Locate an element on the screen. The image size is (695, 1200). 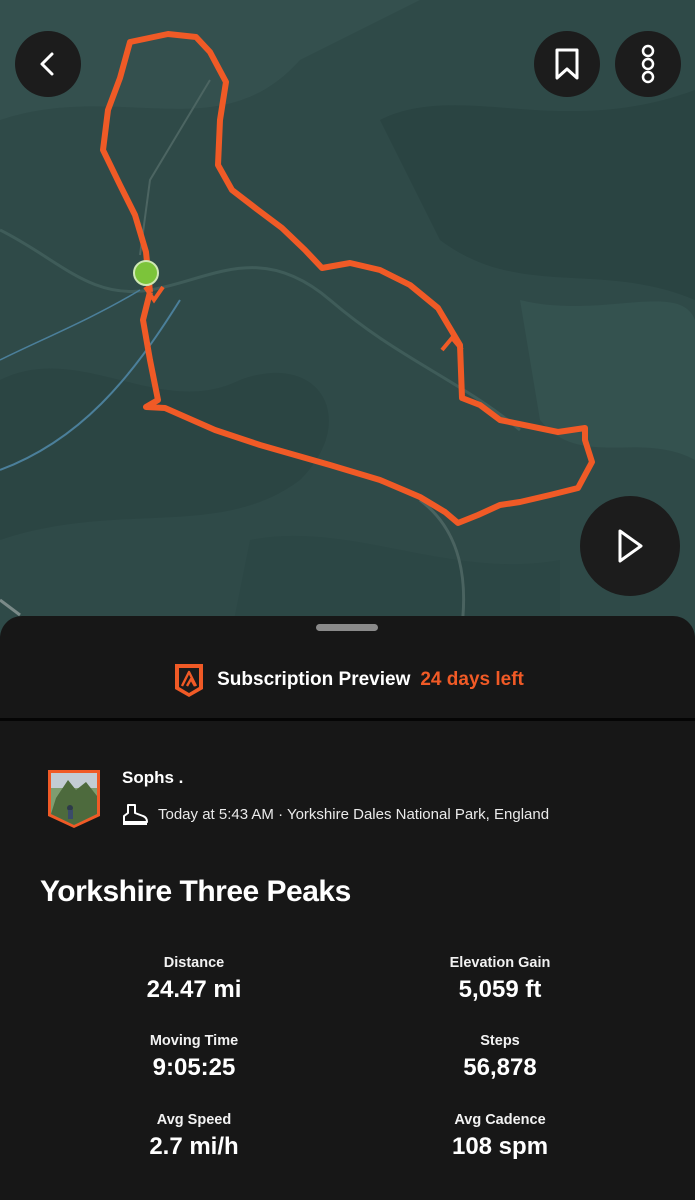
stat-avg-cadence: Avg Cadence 108 spm is located at coordinates (500, 1136).